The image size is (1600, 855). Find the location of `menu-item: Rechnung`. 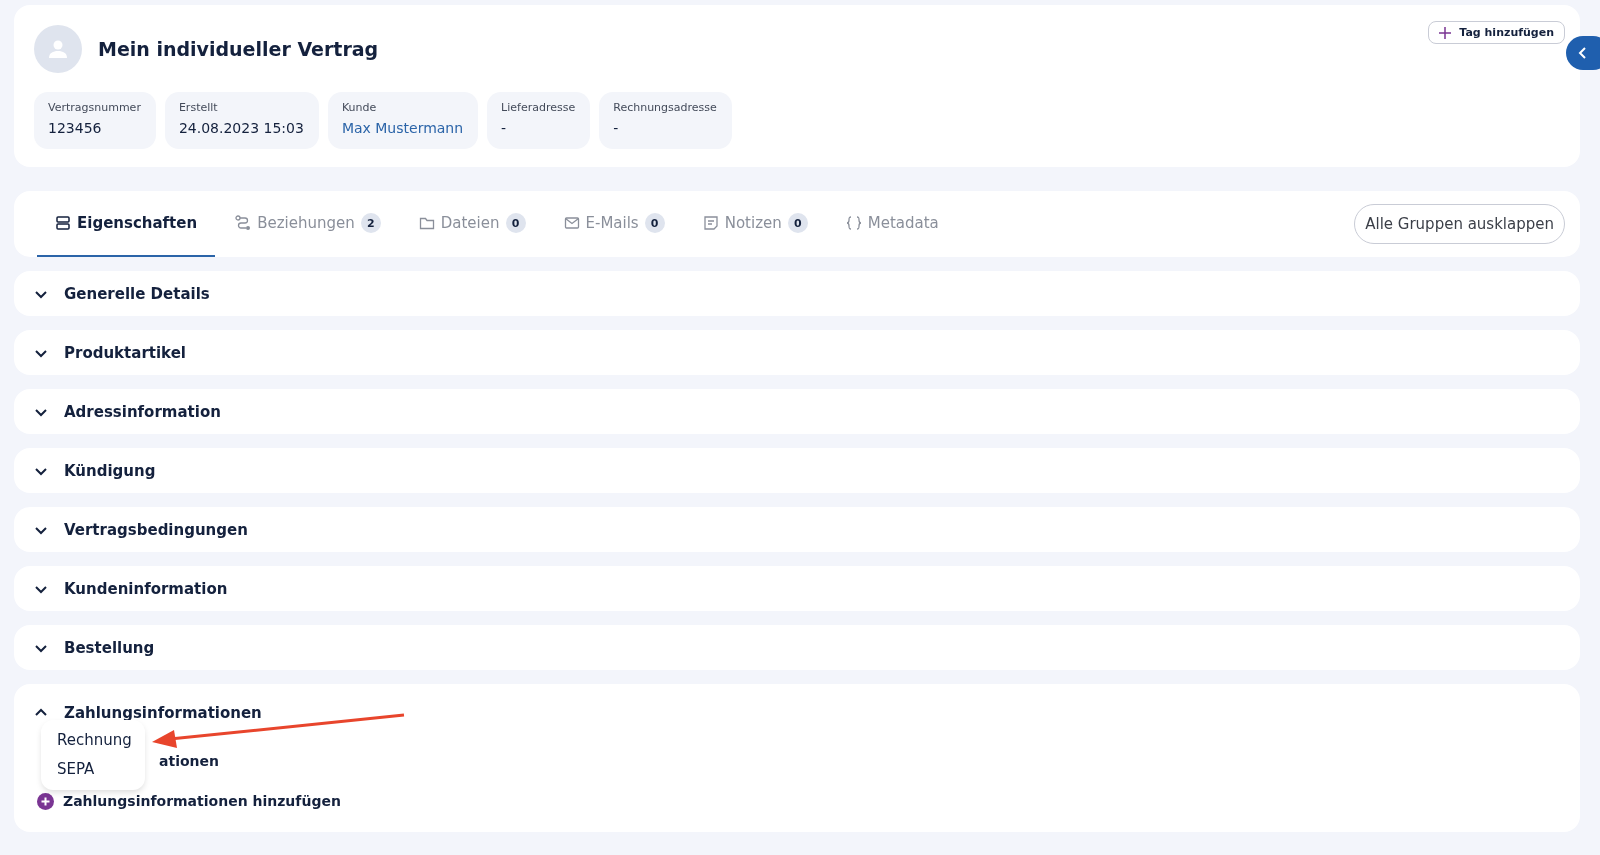

menu-item: Rechnung is located at coordinates (93, 740).